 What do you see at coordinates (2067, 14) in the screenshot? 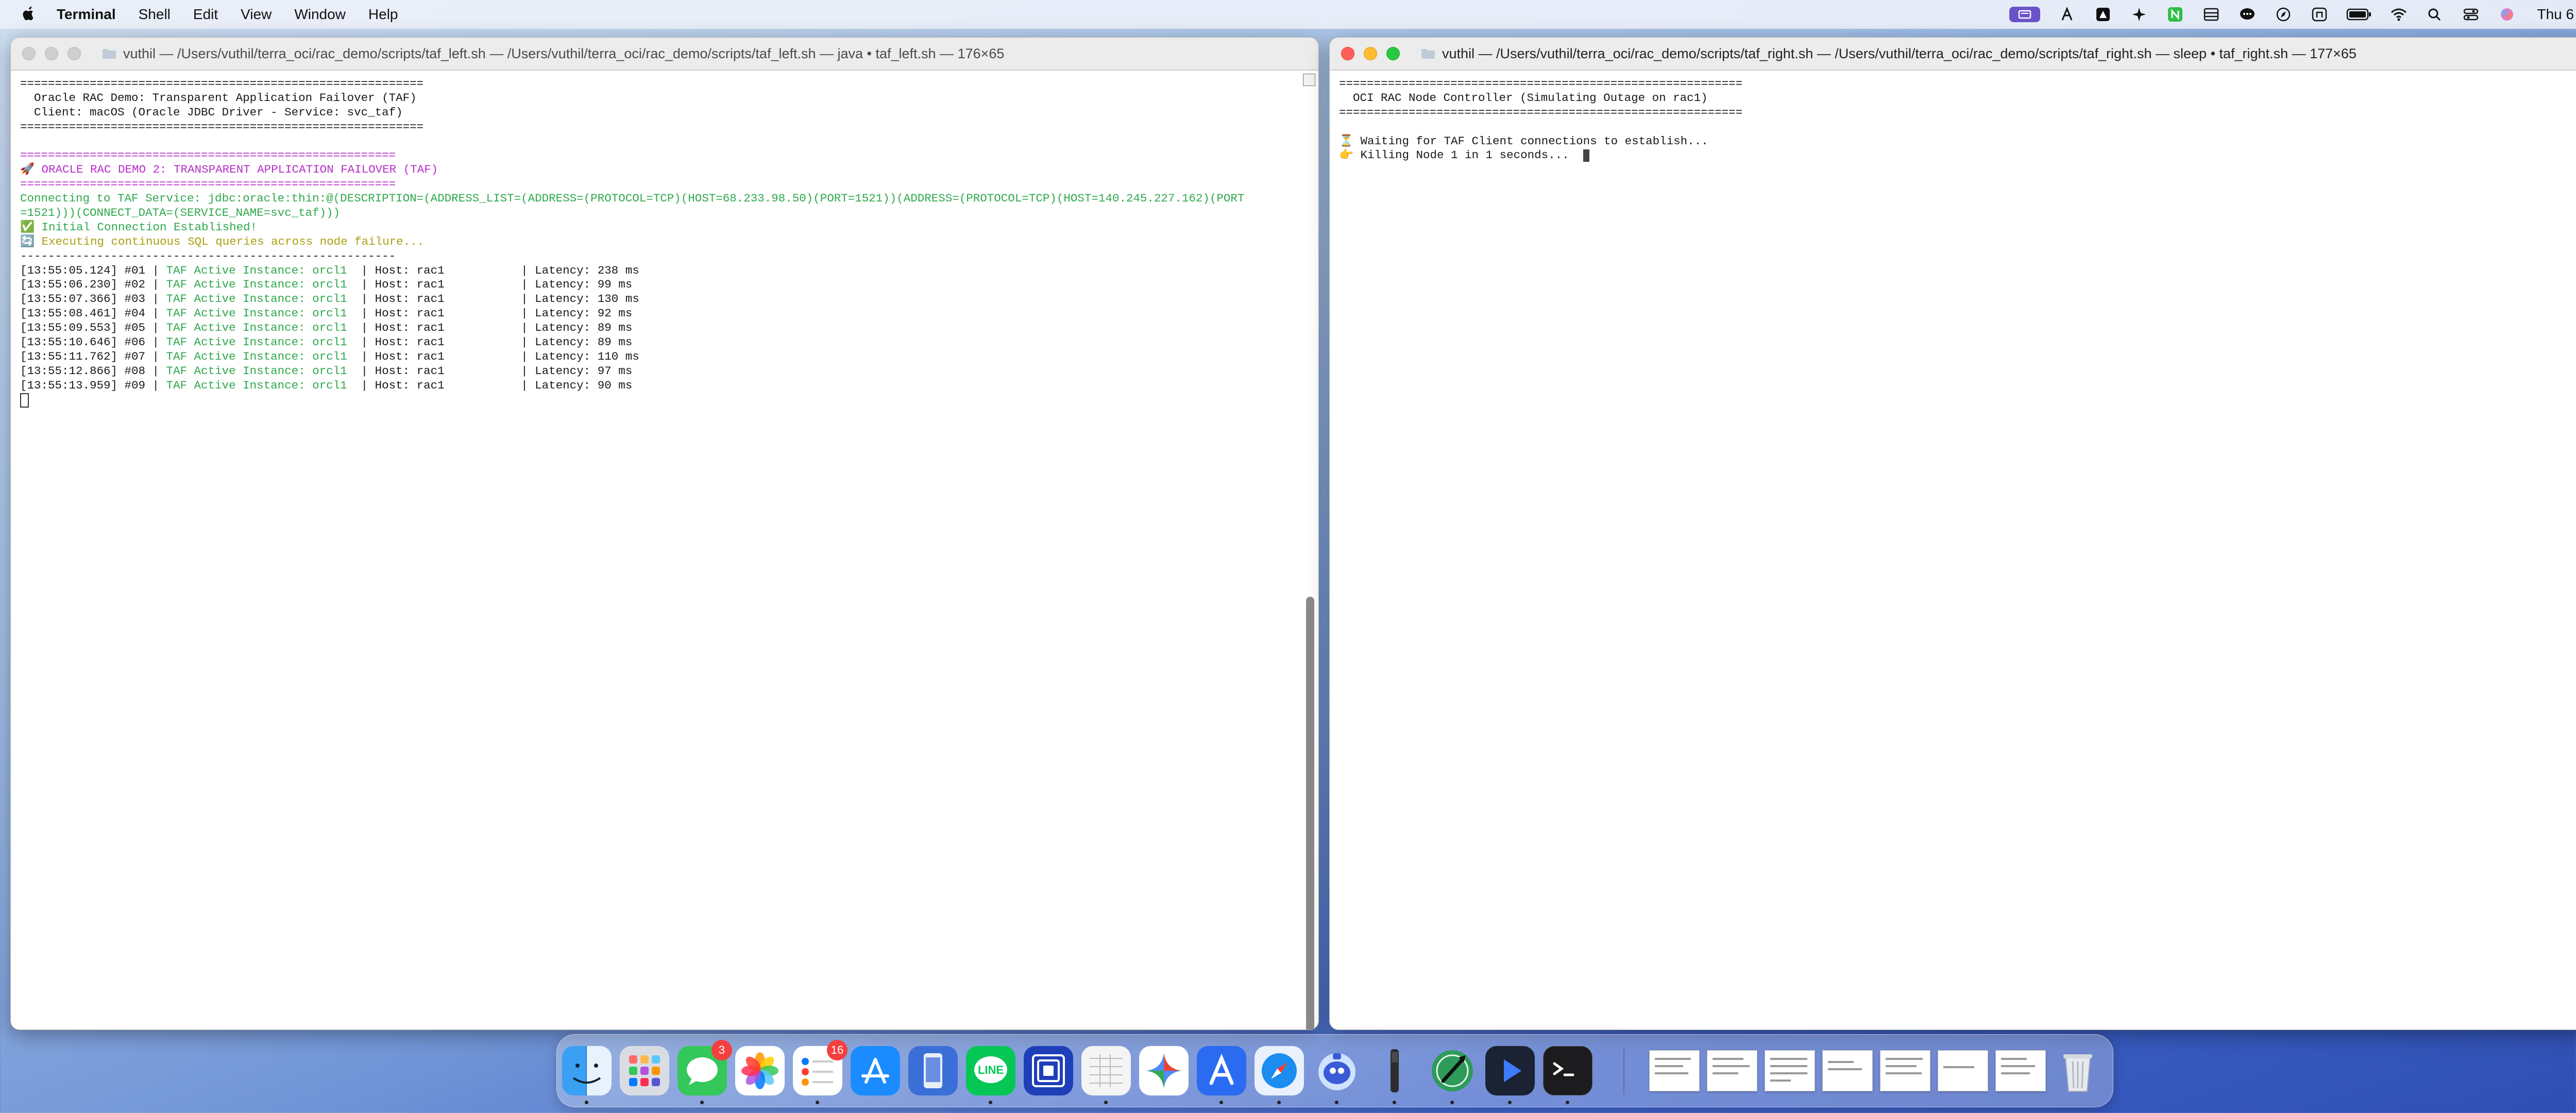
I see `a-font-icon` at bounding box center [2067, 14].